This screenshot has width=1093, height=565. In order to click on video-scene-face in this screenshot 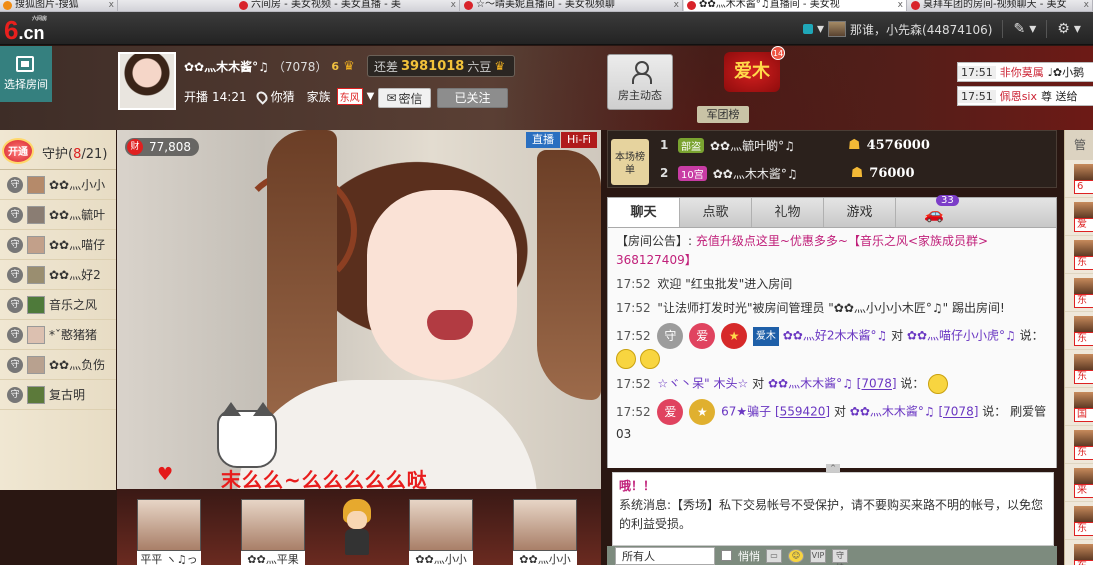, I will do `click(442, 285)`.